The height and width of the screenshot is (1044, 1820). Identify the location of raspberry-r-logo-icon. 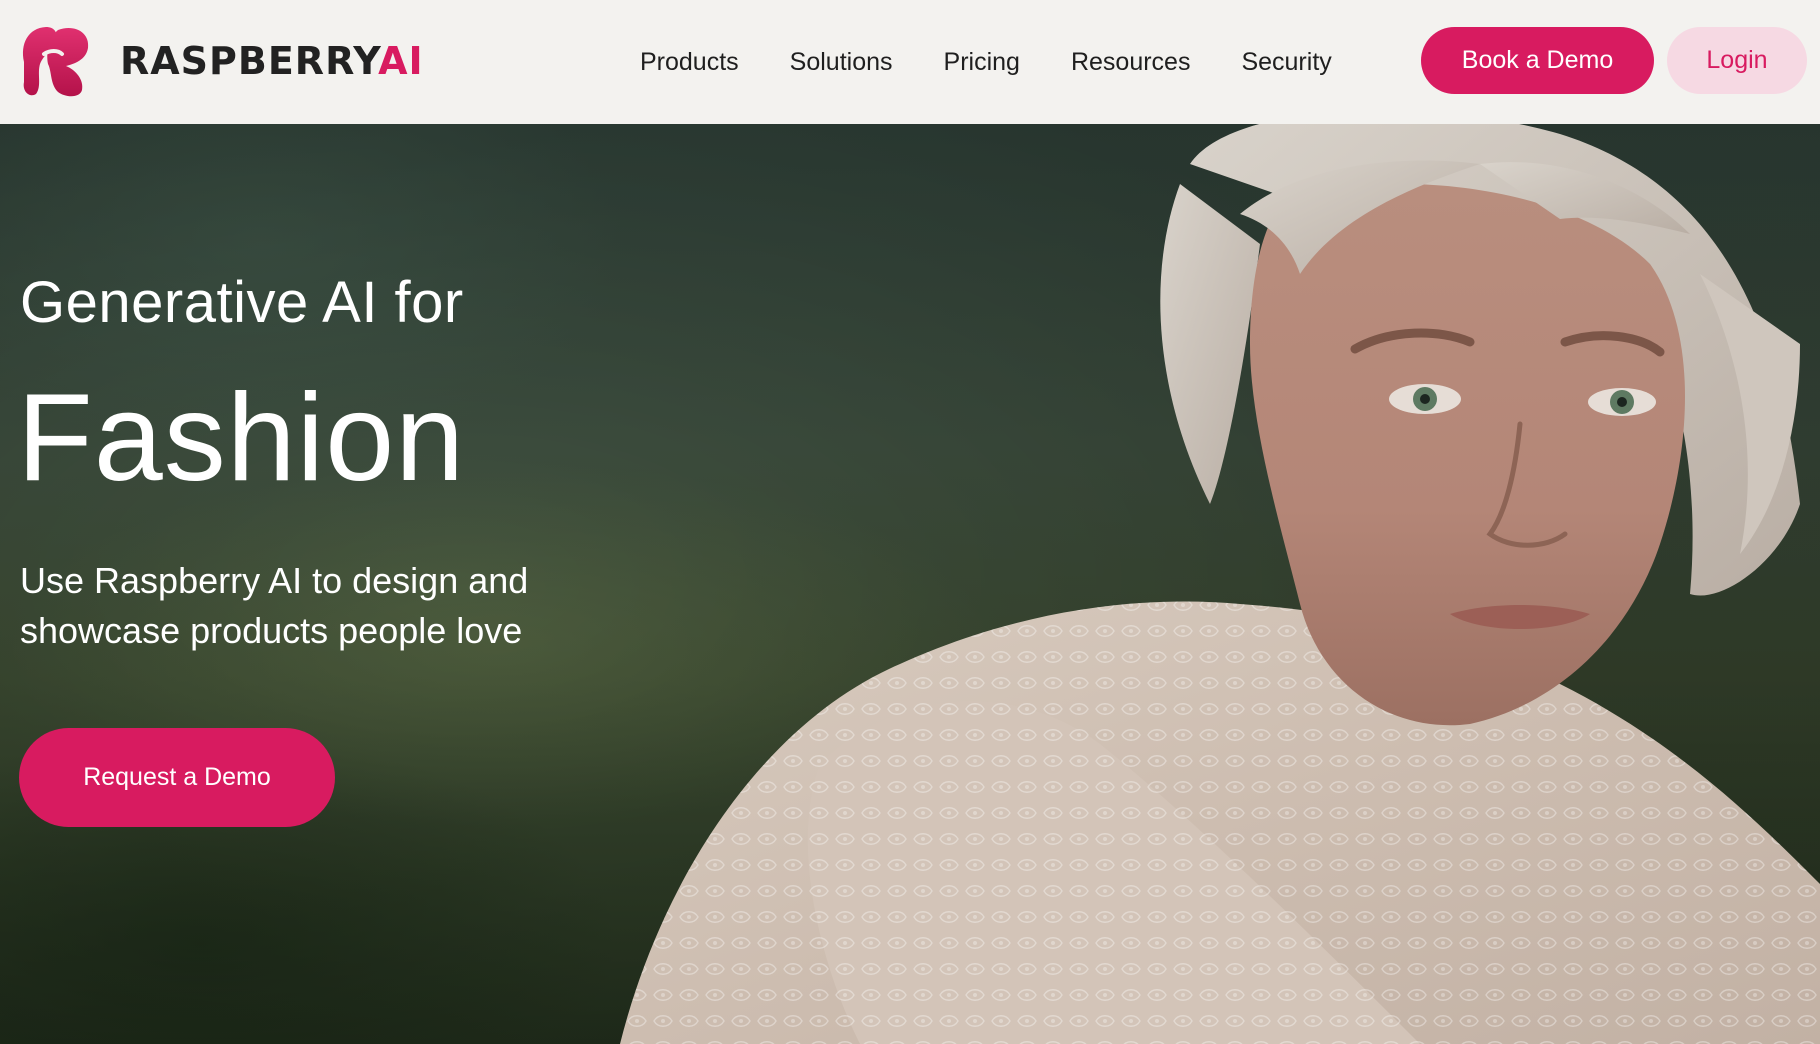
(55, 62).